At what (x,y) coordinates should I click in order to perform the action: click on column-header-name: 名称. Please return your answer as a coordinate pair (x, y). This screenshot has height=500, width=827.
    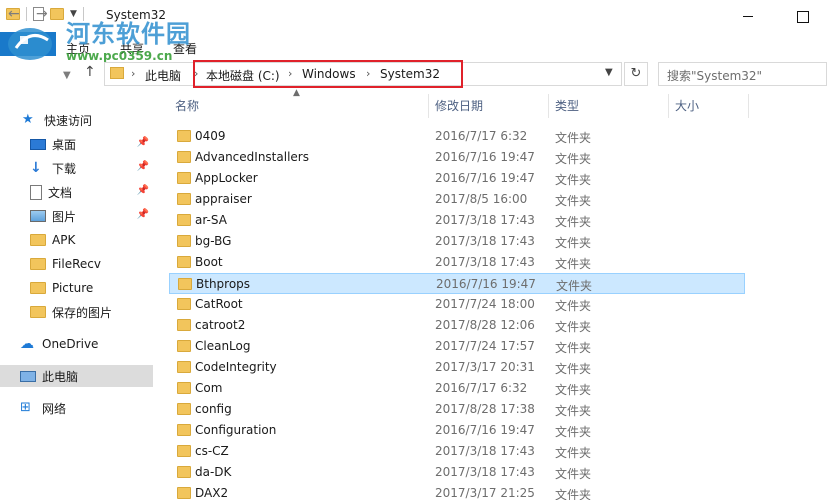
    Looking at the image, I should click on (187, 106).